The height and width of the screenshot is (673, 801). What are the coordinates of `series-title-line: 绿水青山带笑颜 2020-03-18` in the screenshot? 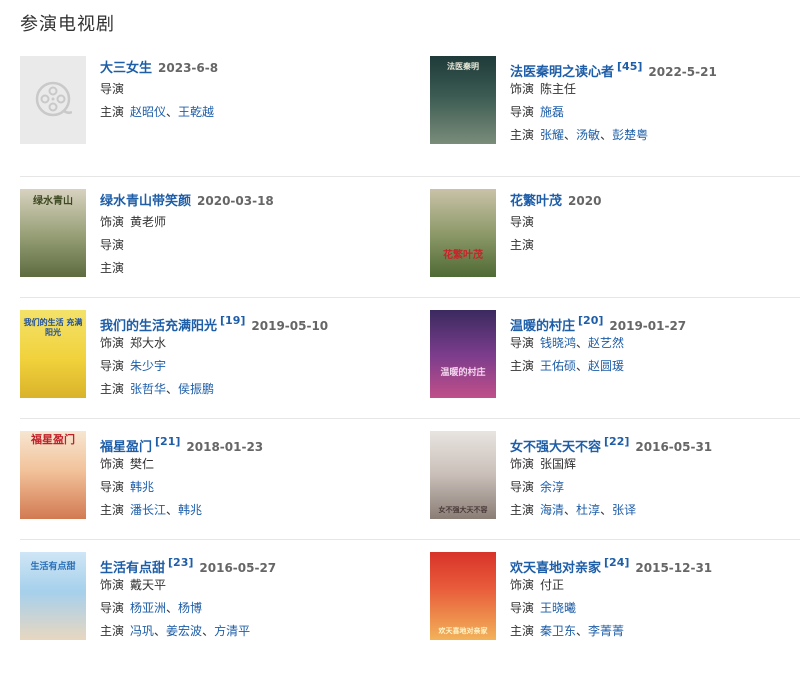 It's located at (245, 200).